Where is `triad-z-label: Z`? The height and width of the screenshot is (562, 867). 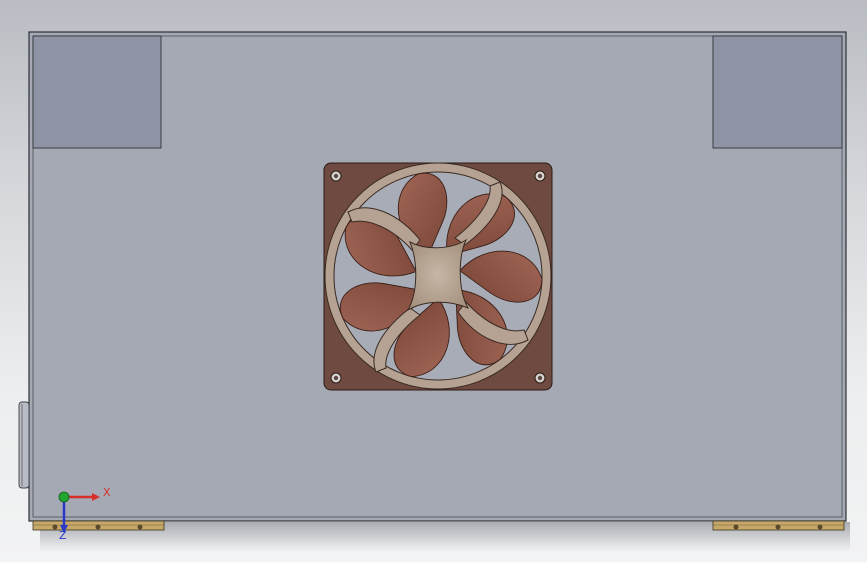
triad-z-label: Z is located at coordinates (63, 535).